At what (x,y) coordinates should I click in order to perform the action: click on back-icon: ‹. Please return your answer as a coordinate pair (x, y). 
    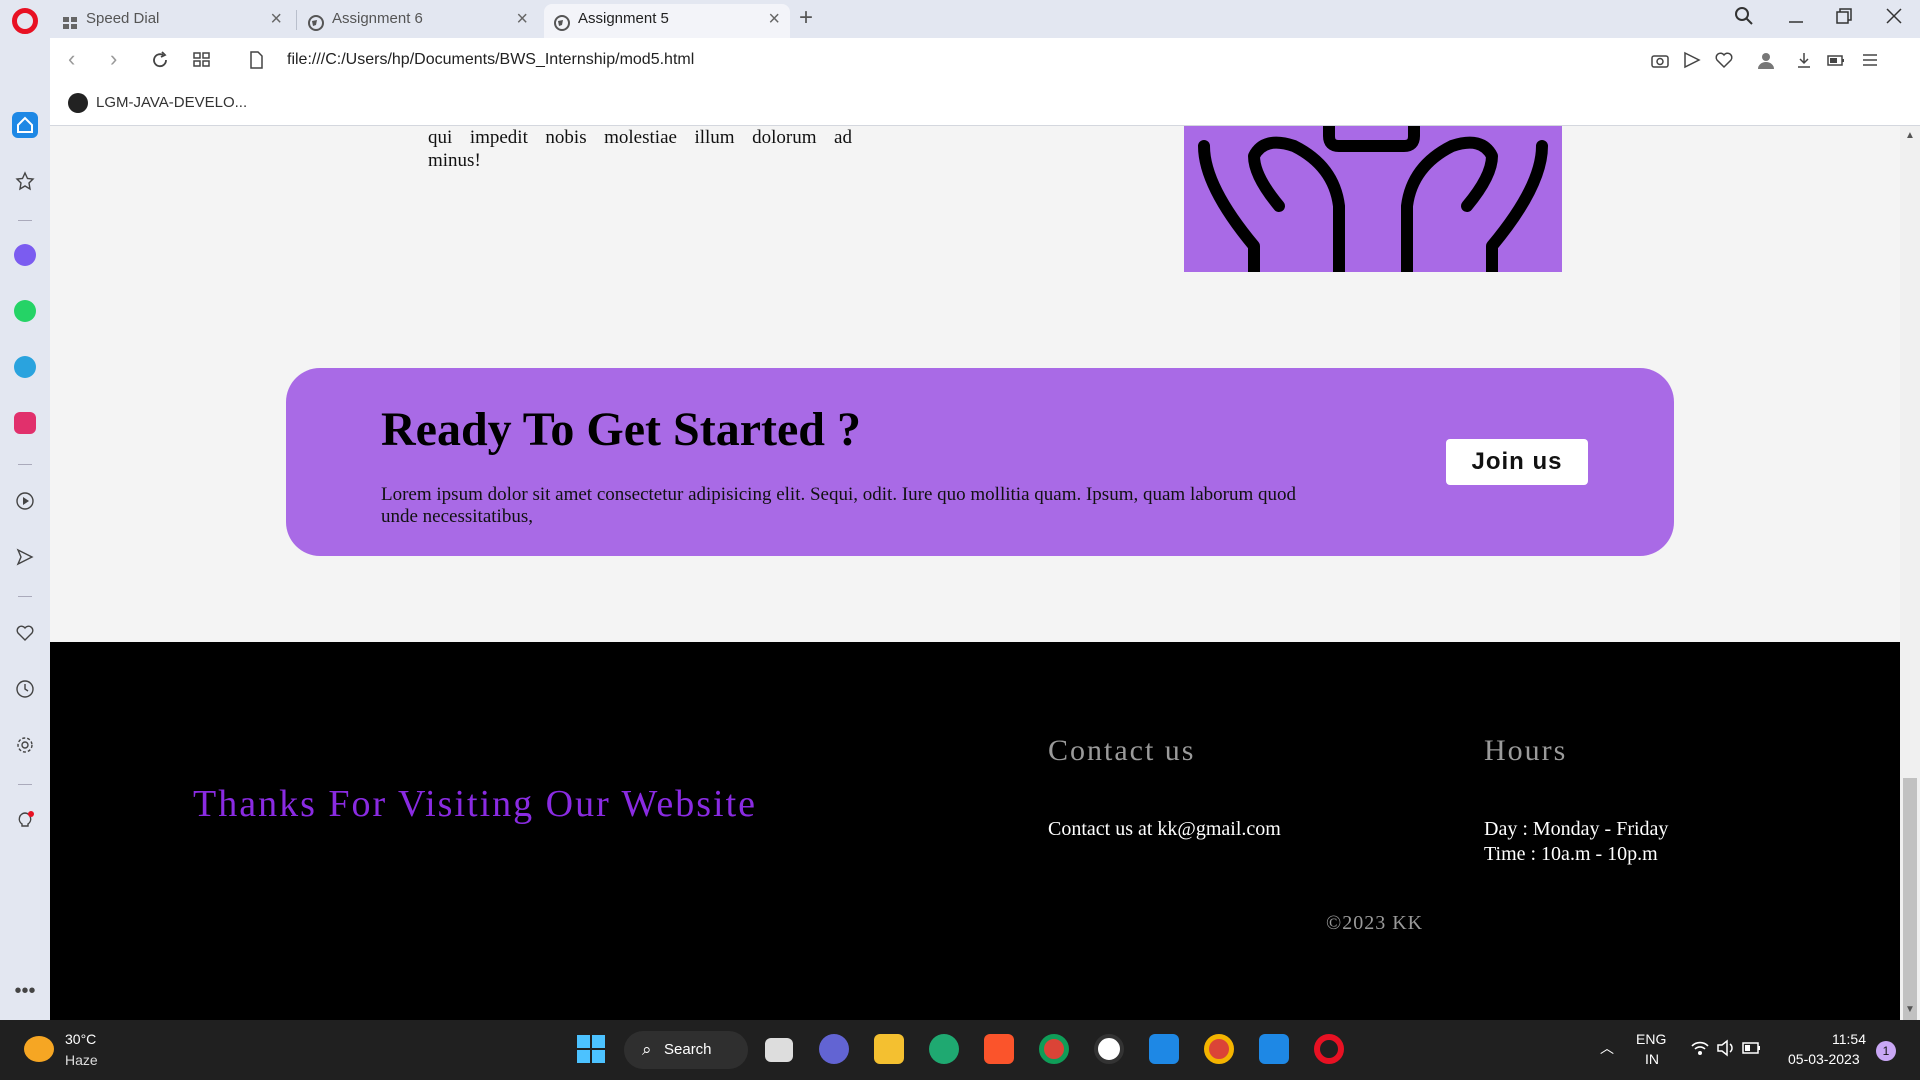
    Looking at the image, I should click on (71, 59).